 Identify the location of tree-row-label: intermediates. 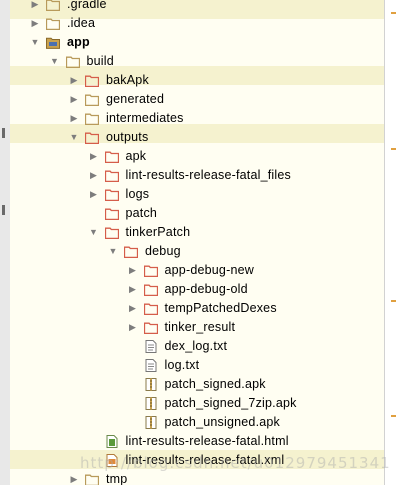
(145, 118).